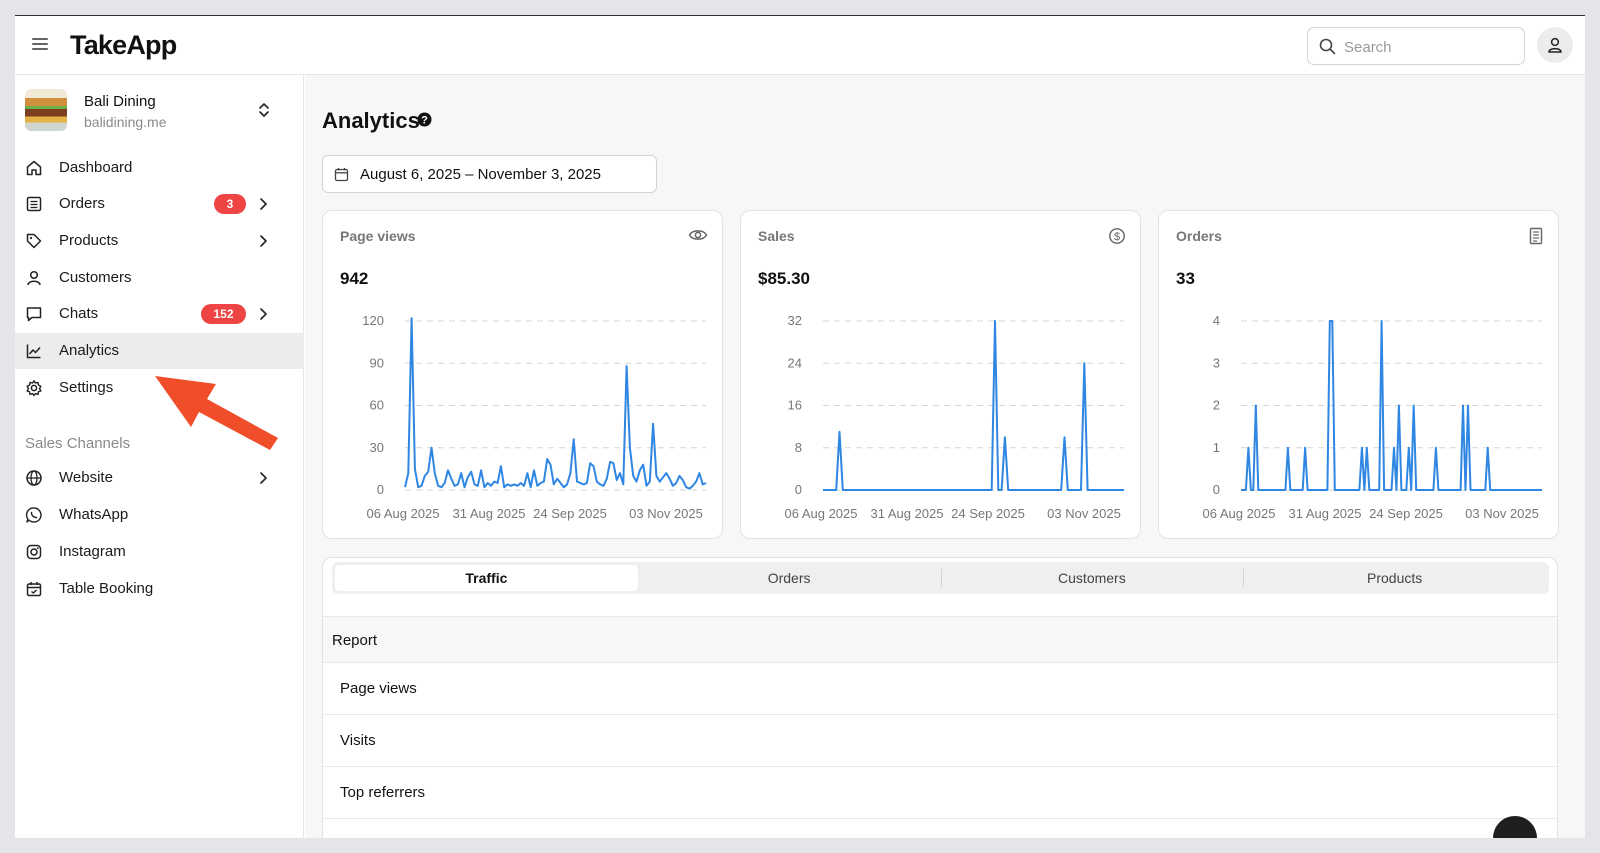 Image resolution: width=1600 pixels, height=853 pixels. What do you see at coordinates (159, 589) in the screenshot?
I see `sidebar-item-table-booking: Table Booking` at bounding box center [159, 589].